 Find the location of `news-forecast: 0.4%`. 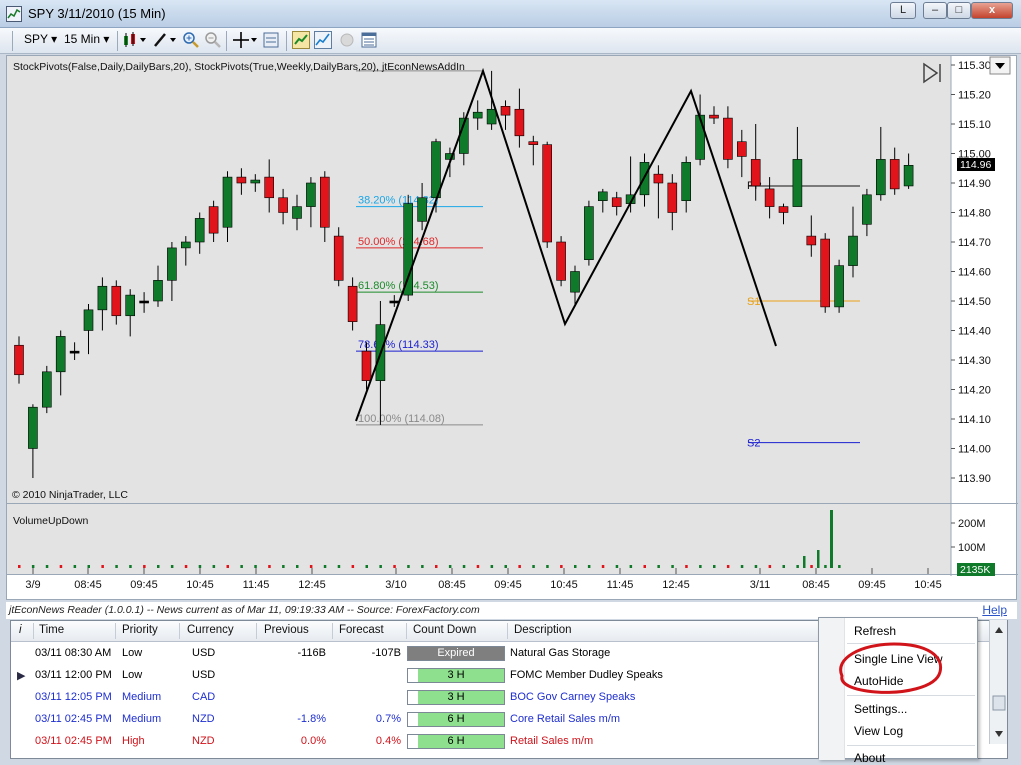

news-forecast: 0.4% is located at coordinates (388, 741).